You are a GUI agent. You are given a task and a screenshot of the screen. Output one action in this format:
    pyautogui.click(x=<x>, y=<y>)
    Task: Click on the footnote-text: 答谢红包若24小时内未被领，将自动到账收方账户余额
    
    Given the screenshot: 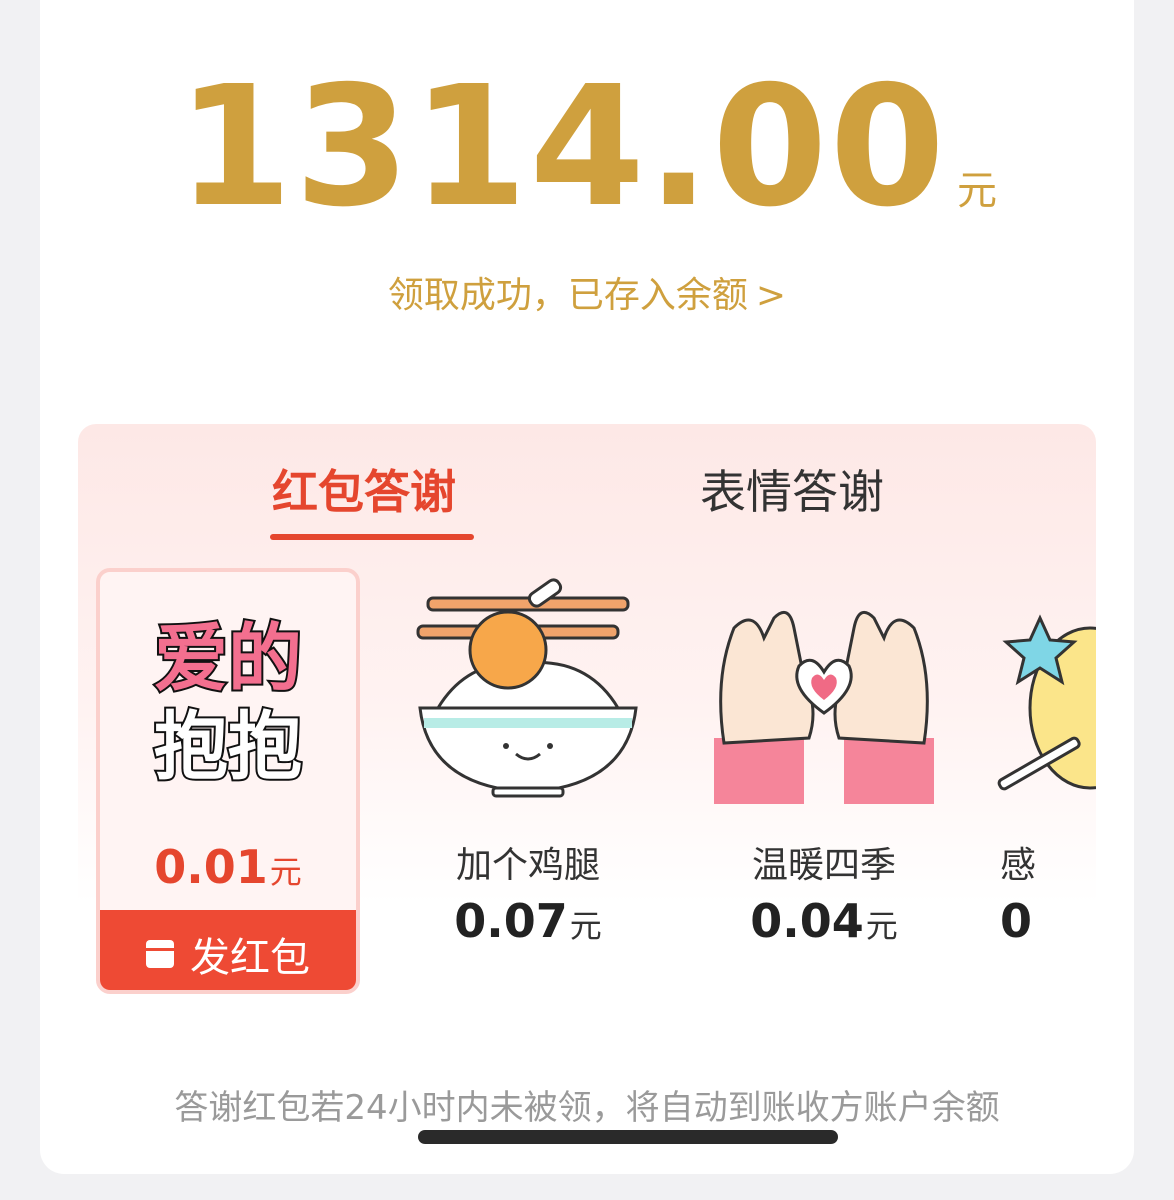 What is the action you would take?
    pyautogui.click(x=587, y=1108)
    